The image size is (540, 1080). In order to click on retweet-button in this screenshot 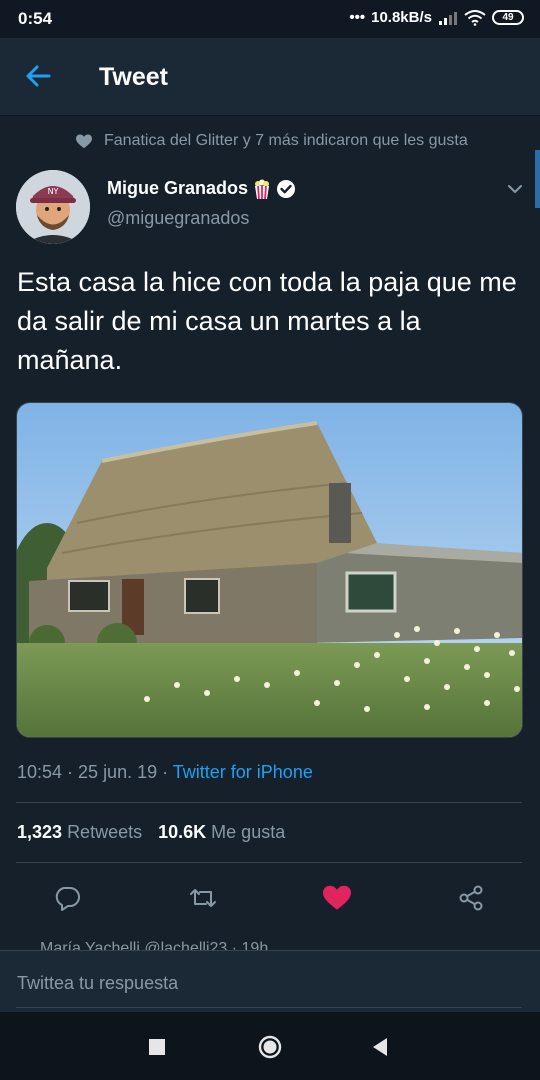, I will do `click(203, 898)`.